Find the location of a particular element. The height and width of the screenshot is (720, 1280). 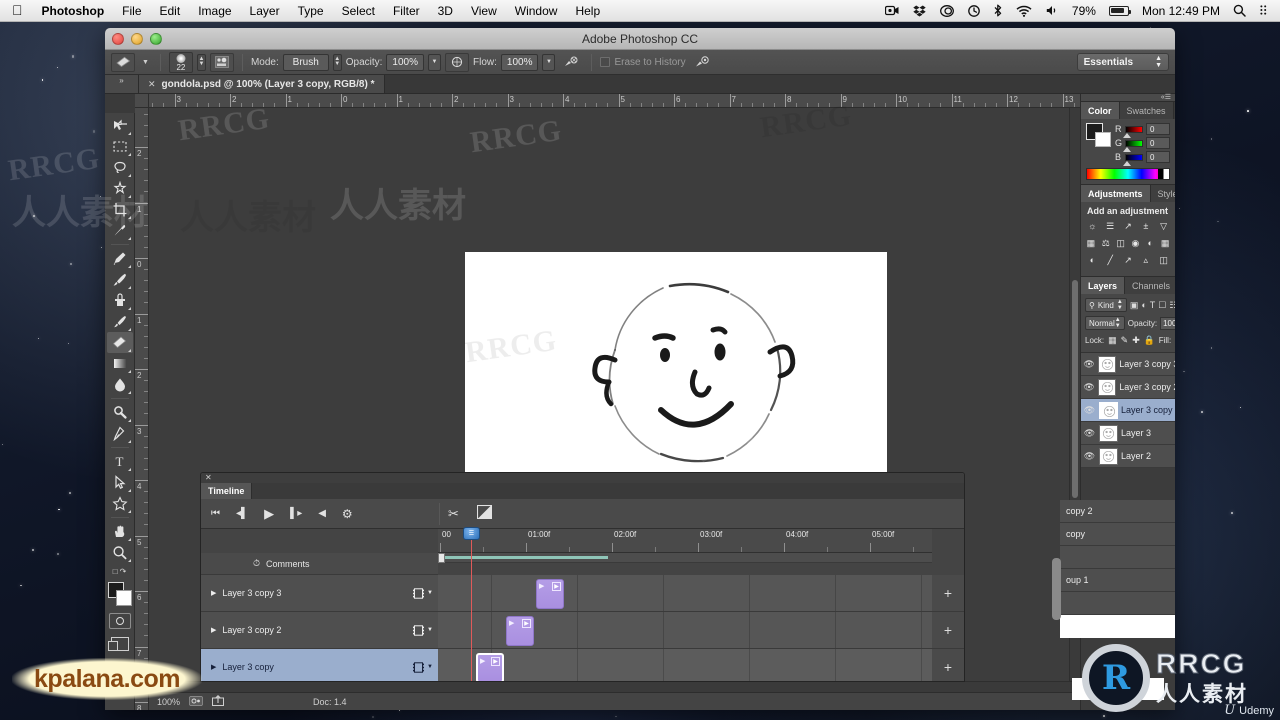

color-balance-icon: ⚖ is located at coordinates (1106, 243).